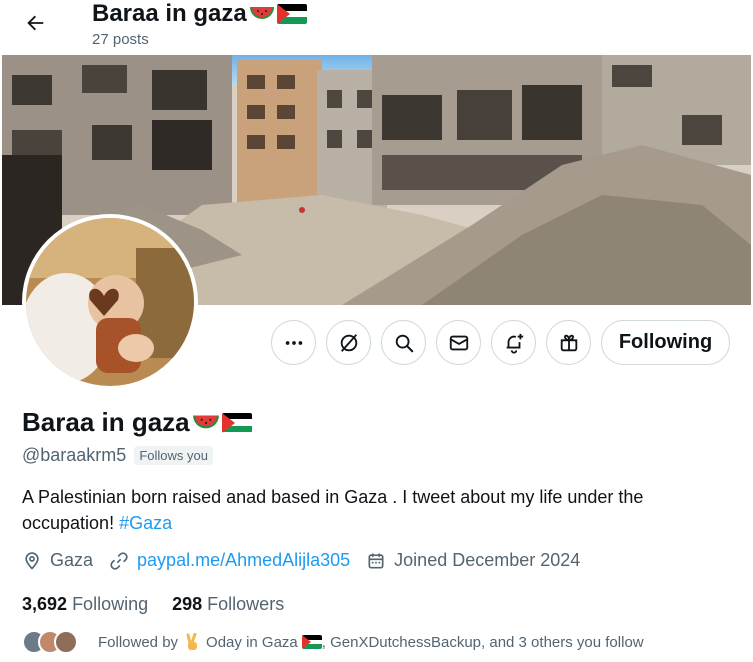 This screenshot has height=662, width=753. I want to click on followers-count-link: 298 Followers, so click(228, 604).